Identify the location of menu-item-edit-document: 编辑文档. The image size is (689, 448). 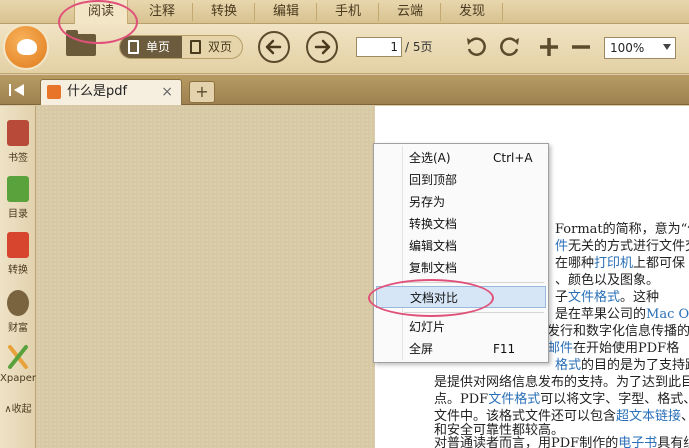
(461, 246).